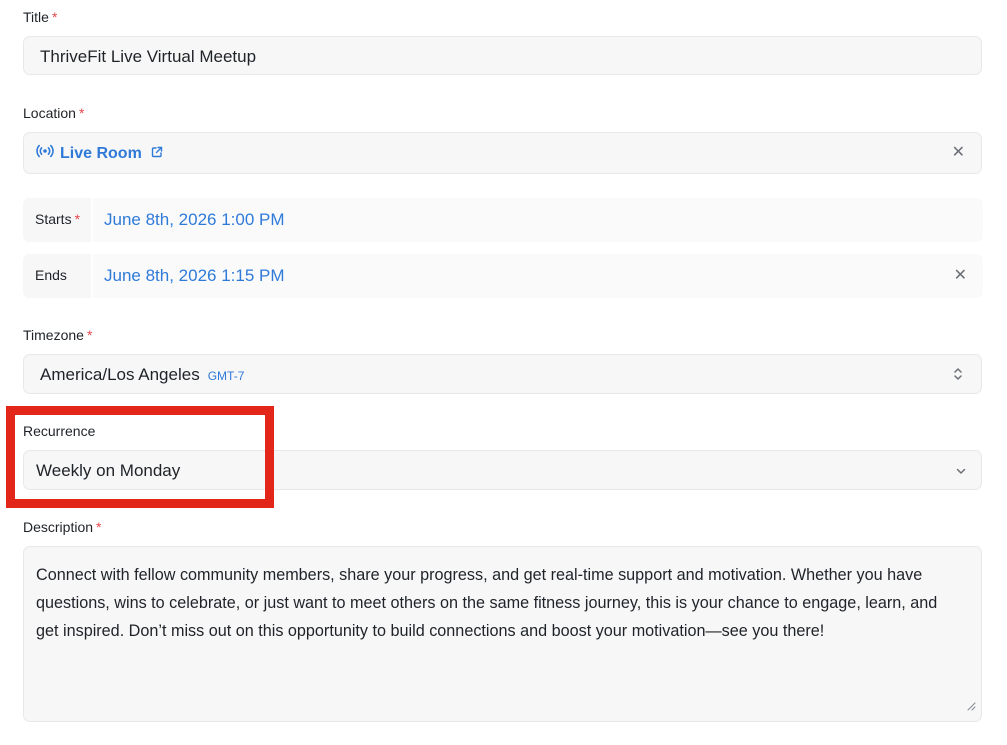 This screenshot has height=745, width=1007. Describe the element at coordinates (502, 470) in the screenshot. I see `recurrence-select: Weekly on Monday` at that location.